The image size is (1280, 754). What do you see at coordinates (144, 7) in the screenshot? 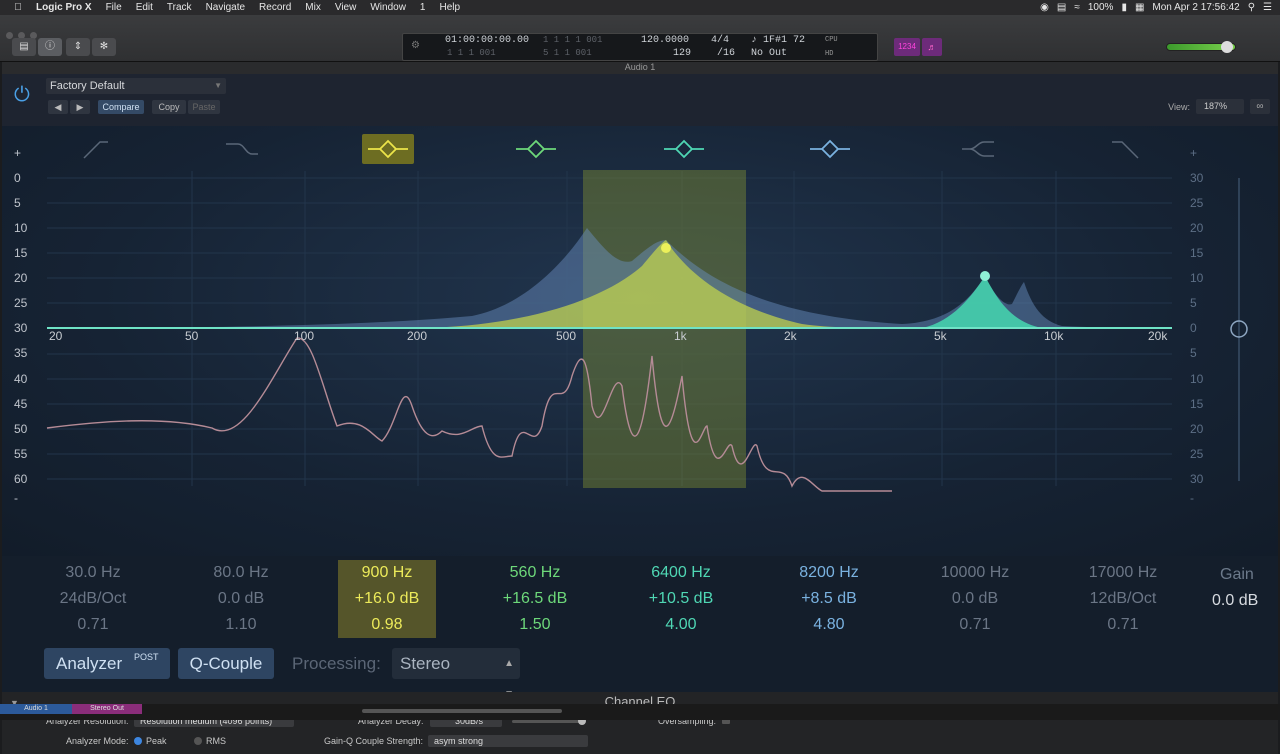
I see `menu-edit: Edit` at bounding box center [144, 7].